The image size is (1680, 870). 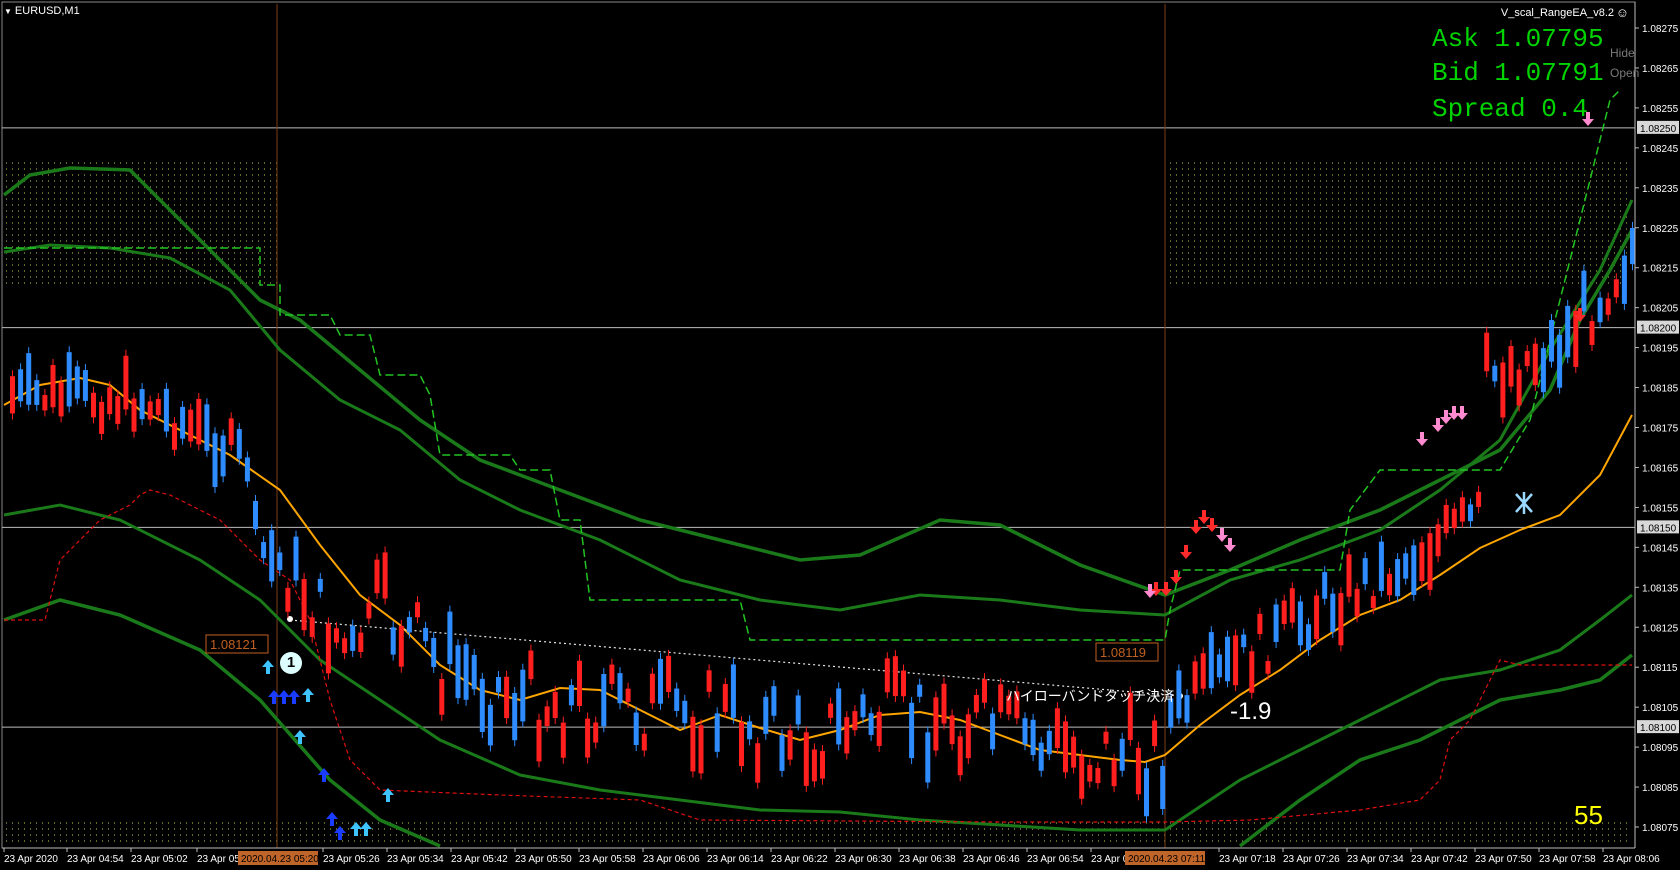 I want to click on open-button: Open, so click(x=1624, y=73).